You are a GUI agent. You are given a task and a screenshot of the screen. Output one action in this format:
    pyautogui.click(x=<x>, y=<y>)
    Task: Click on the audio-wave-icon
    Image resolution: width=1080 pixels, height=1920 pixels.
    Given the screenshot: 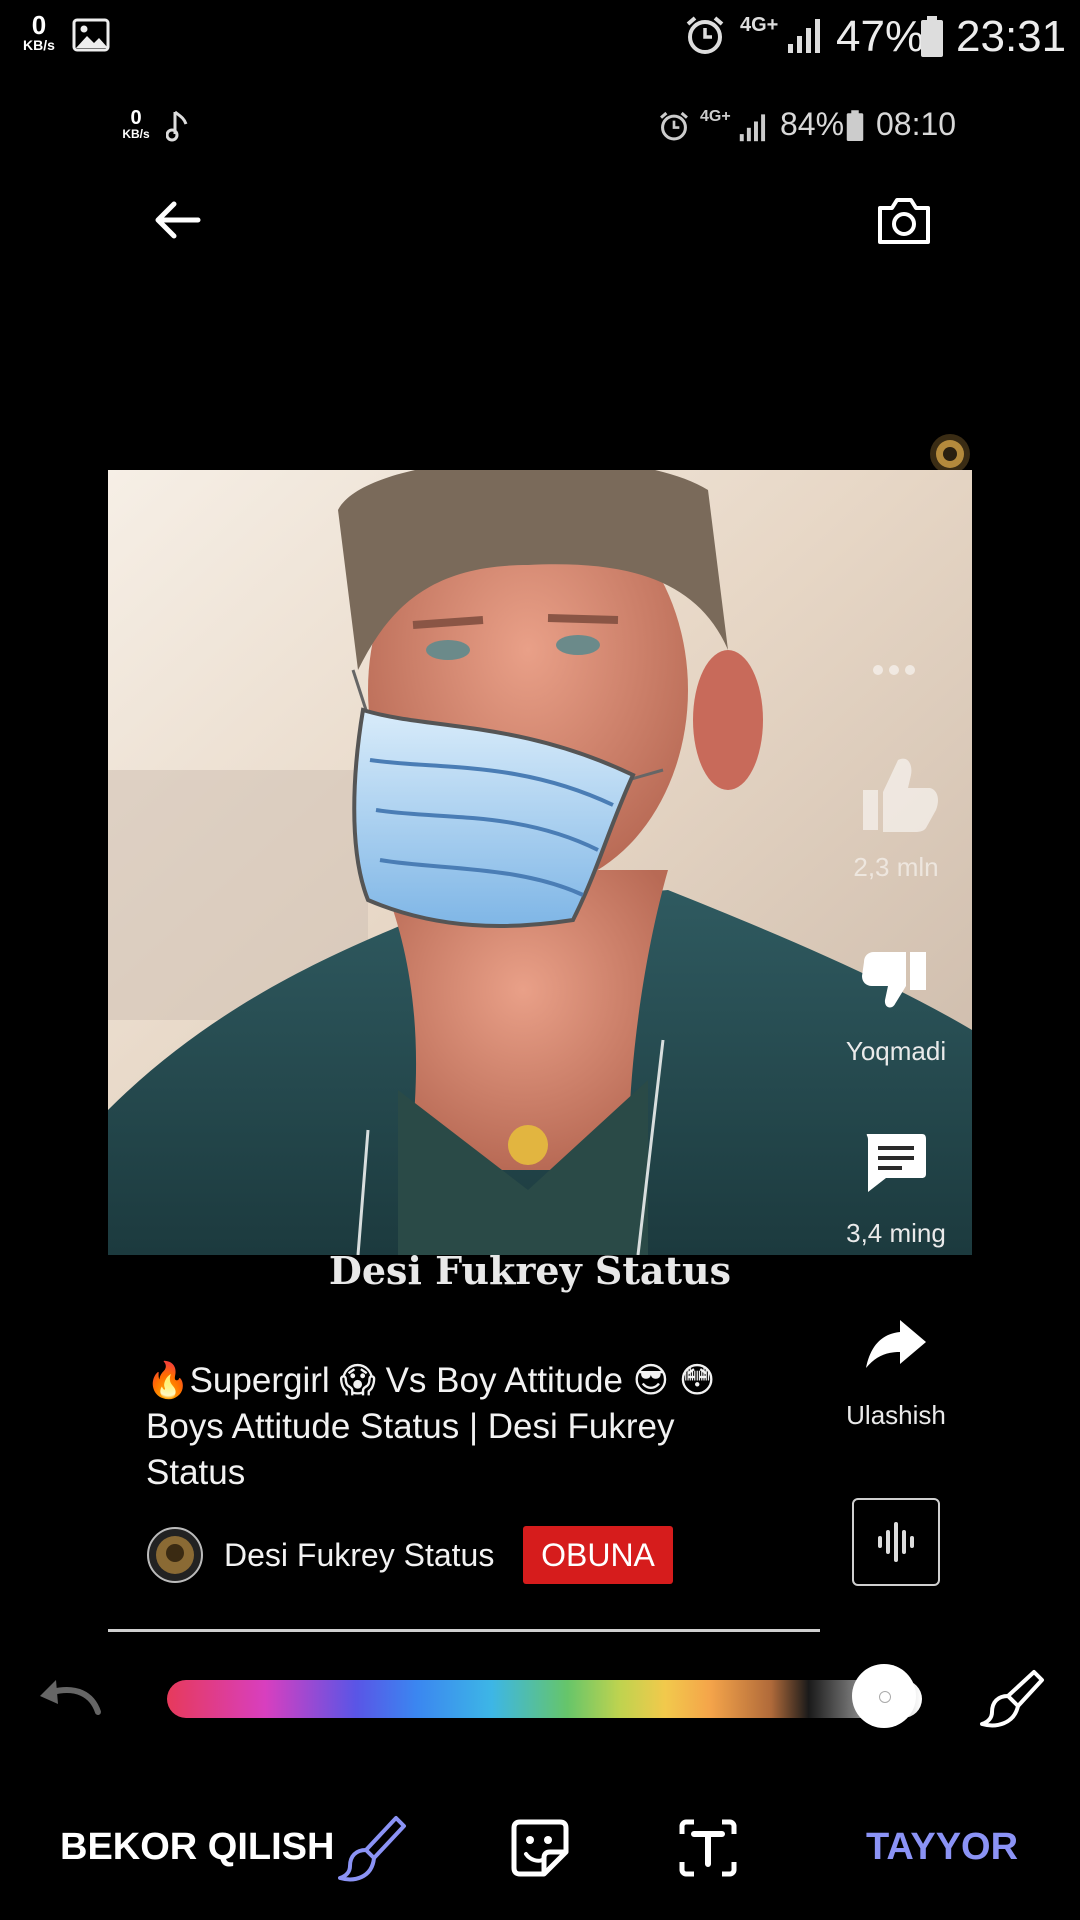 What is the action you would take?
    pyautogui.click(x=896, y=1542)
    